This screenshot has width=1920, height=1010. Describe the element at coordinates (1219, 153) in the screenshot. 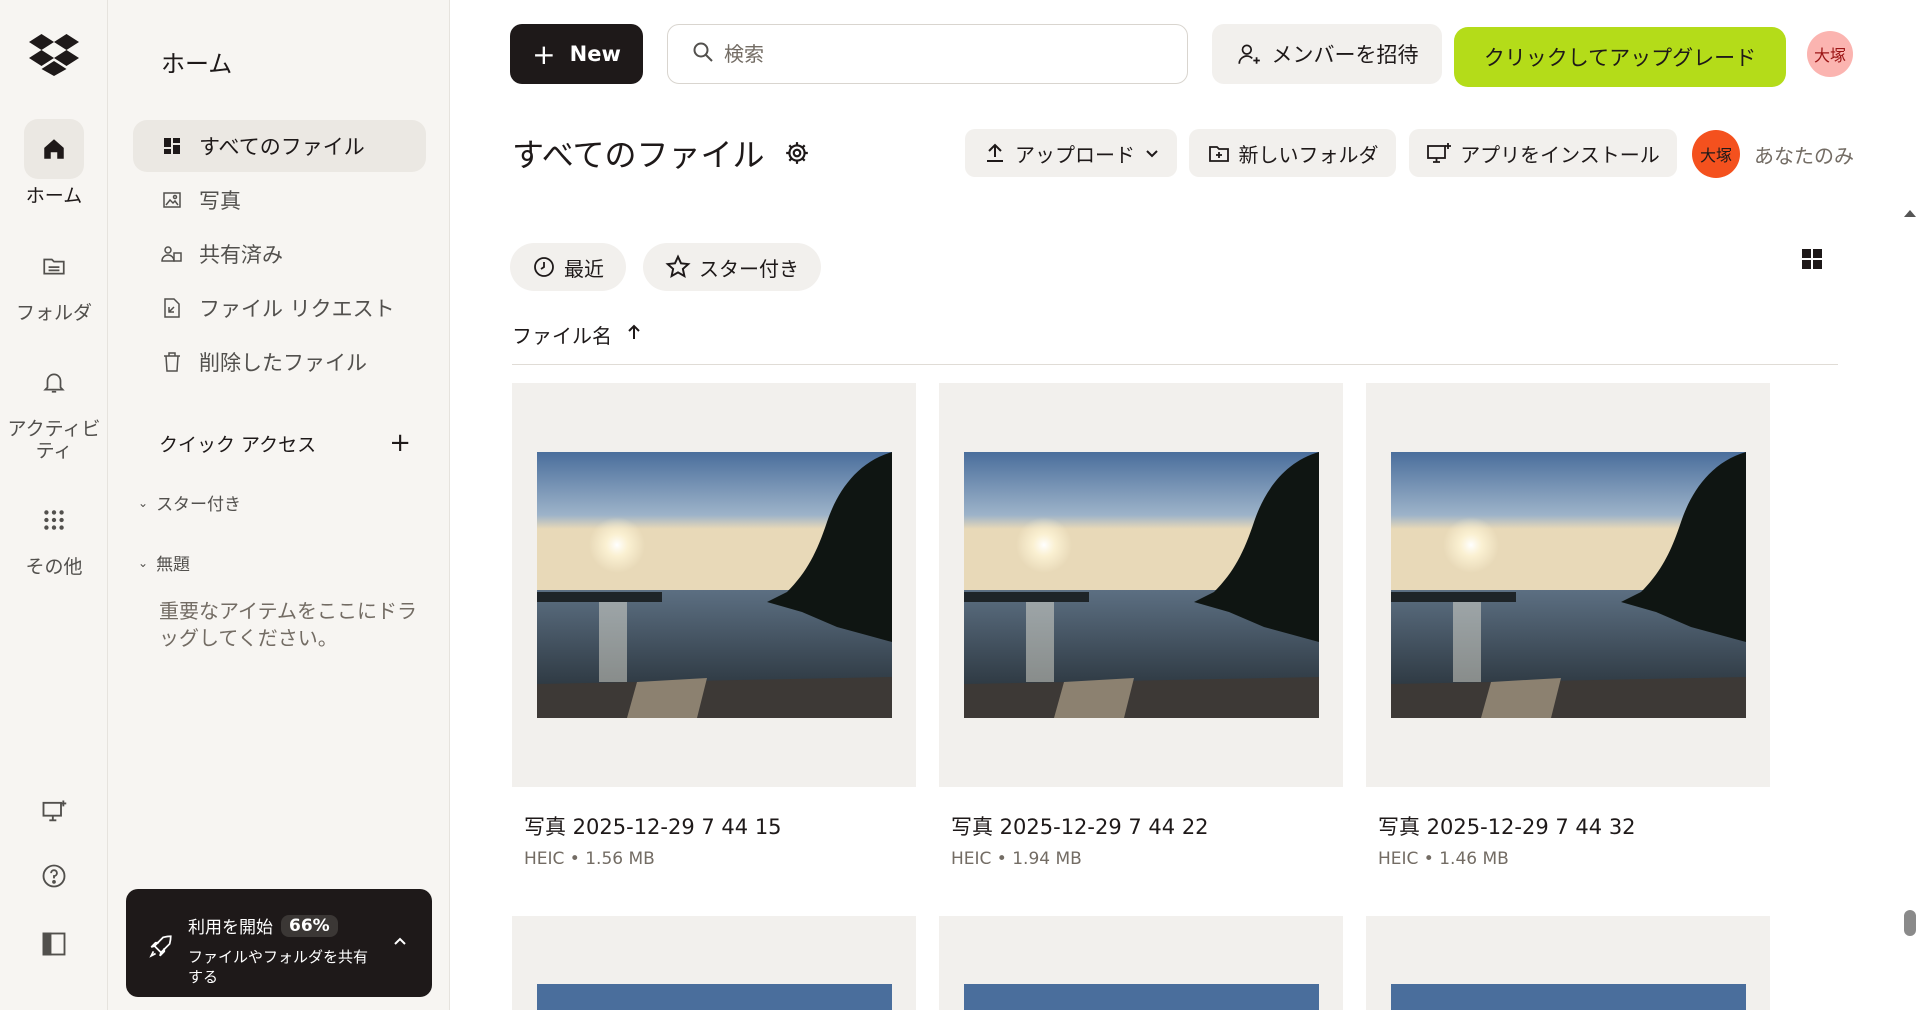

I see `new-folder-icon` at that location.